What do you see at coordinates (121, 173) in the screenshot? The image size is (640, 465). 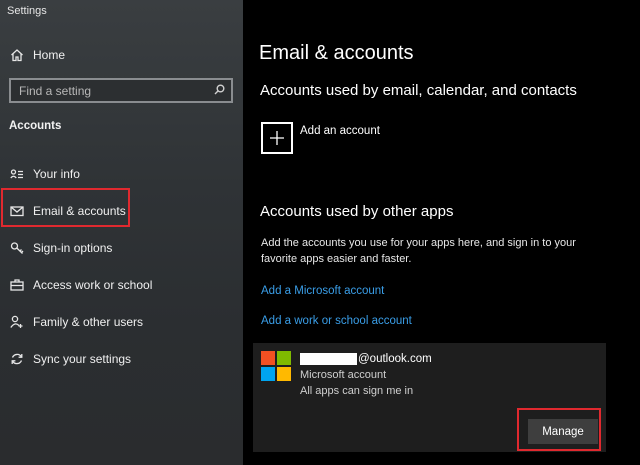 I see `sidebar-item-your-info: Your info` at bounding box center [121, 173].